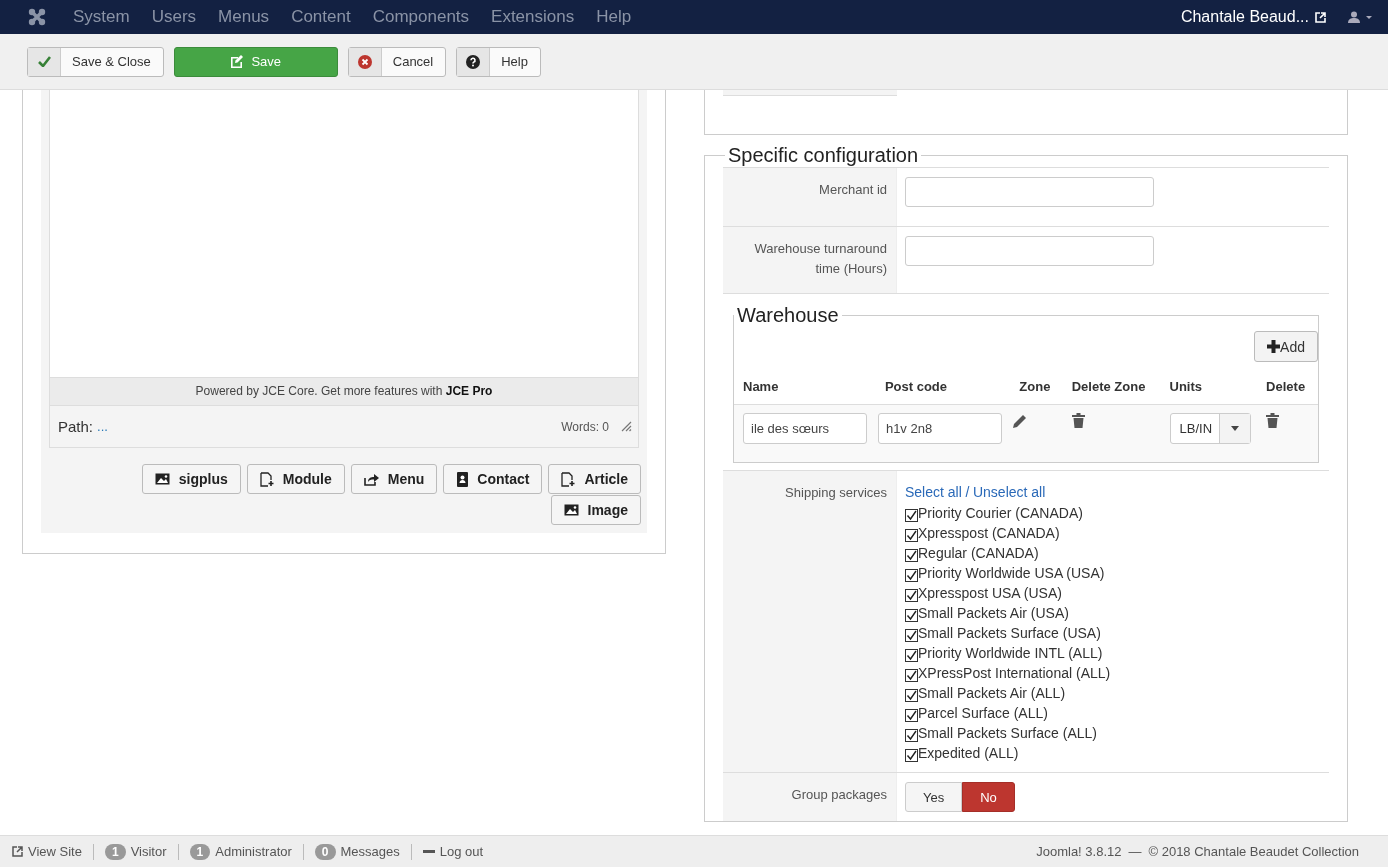  I want to click on column-header: Post code, so click(916, 386).